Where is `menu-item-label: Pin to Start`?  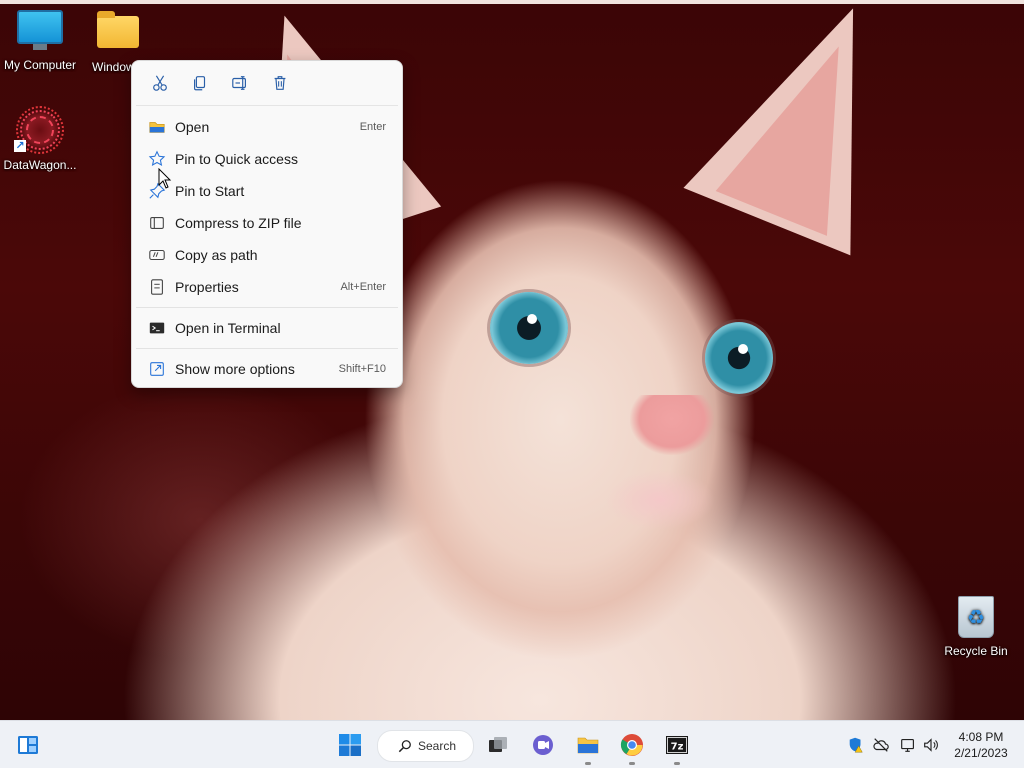 menu-item-label: Pin to Start is located at coordinates (210, 191).